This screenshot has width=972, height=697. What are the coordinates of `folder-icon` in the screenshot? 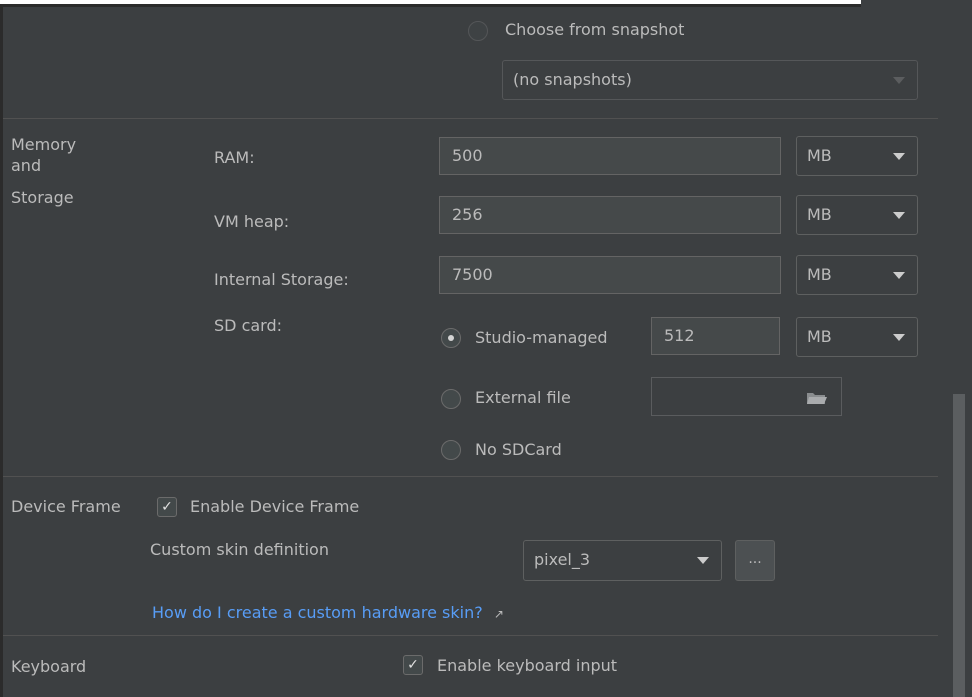 It's located at (817, 397).